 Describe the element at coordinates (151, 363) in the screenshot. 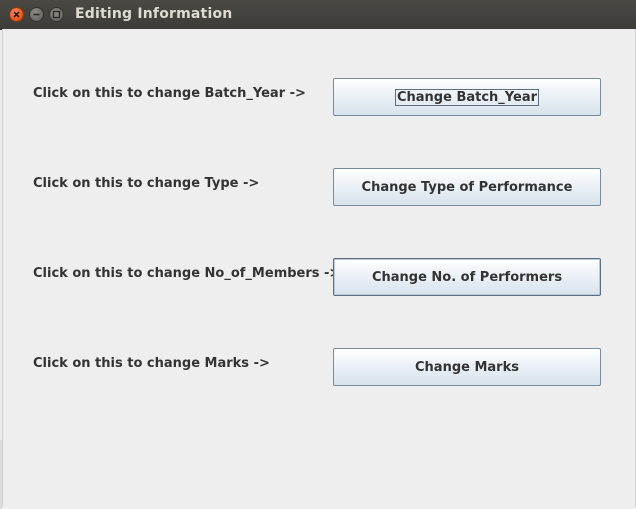

I see `marks-label: Click on this to change Marks ->` at that location.